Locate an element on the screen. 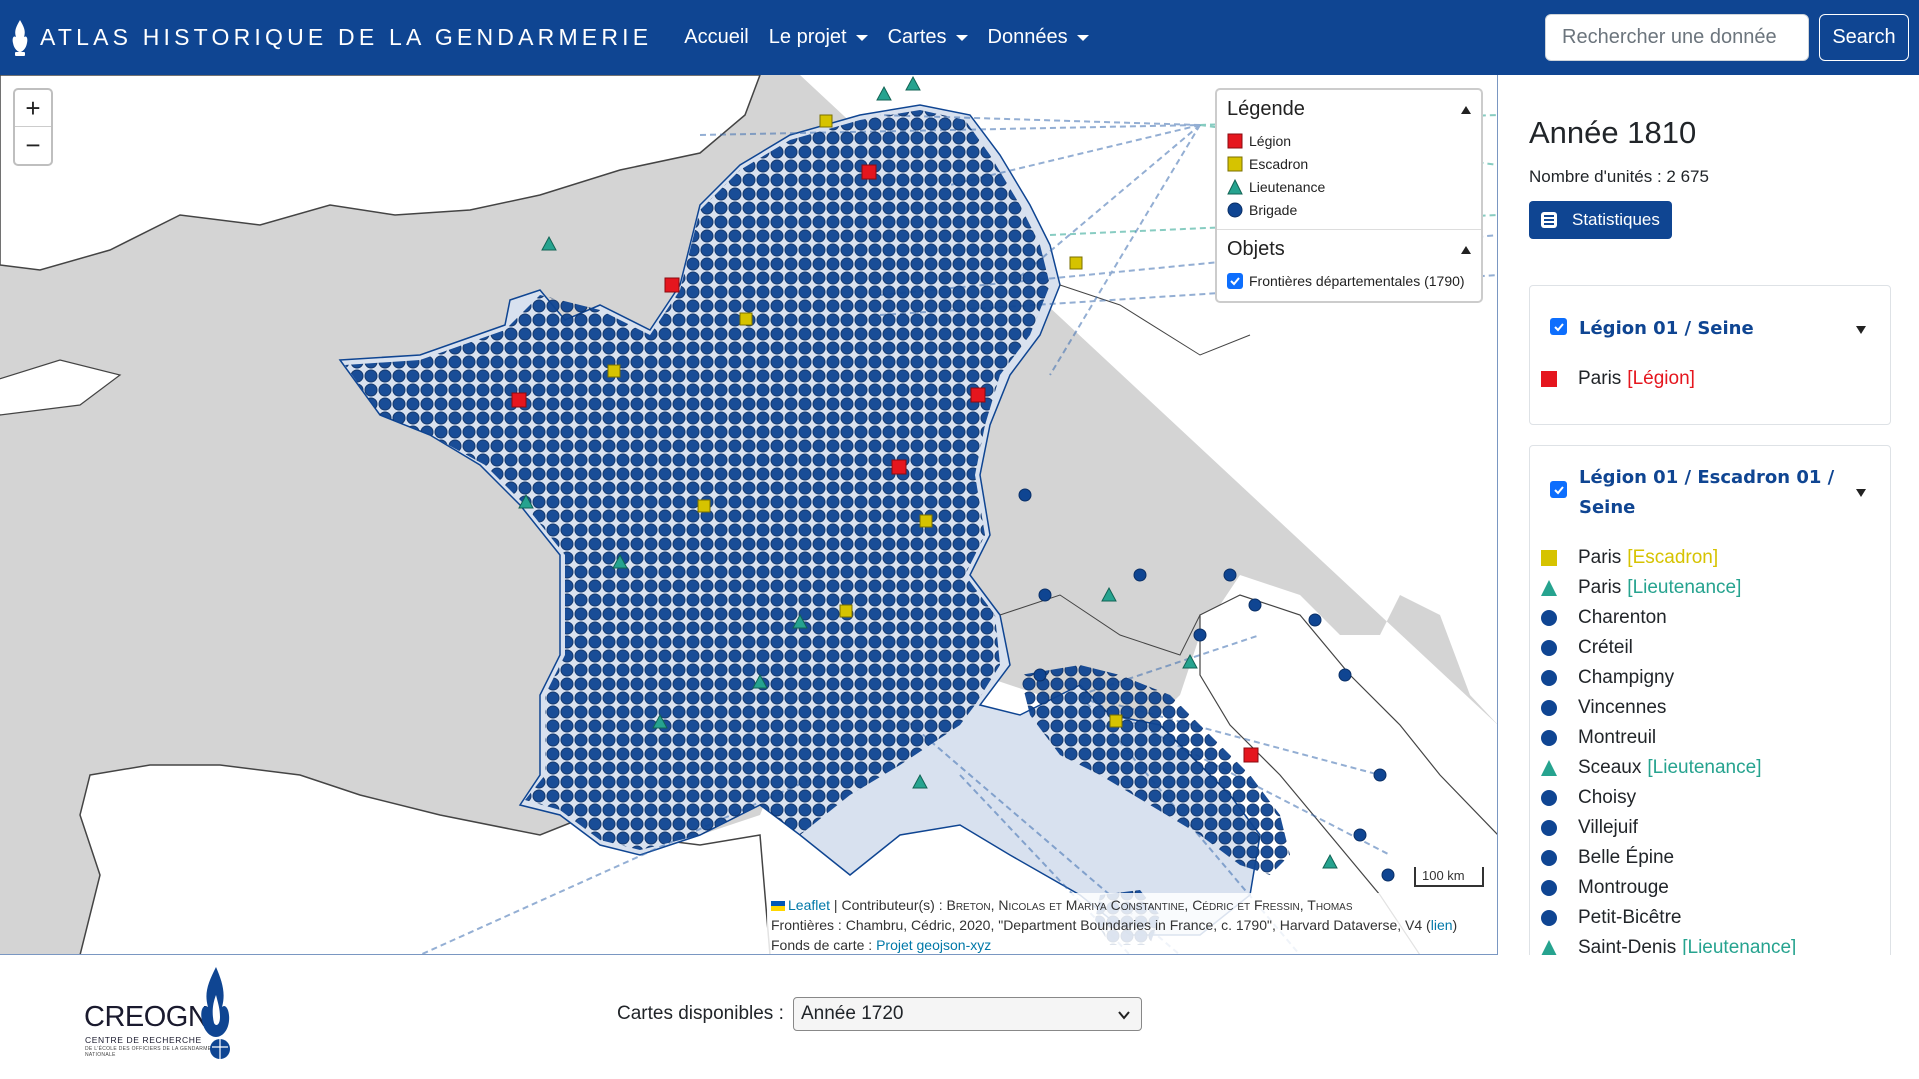 Image resolution: width=1919 pixels, height=1079 pixels. unit-item: Montrouge is located at coordinates (1710, 888).